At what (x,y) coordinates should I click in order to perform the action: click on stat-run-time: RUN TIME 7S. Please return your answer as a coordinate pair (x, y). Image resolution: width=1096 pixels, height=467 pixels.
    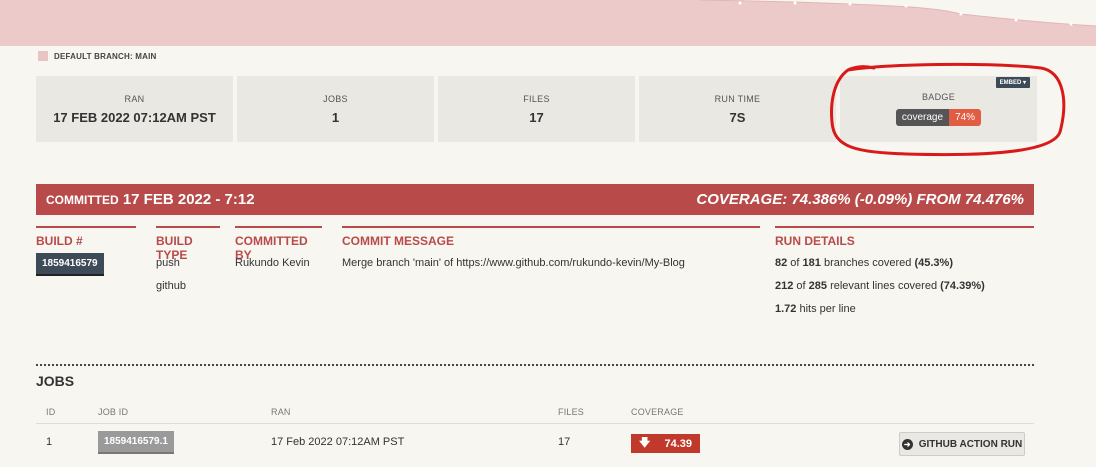
    Looking at the image, I should click on (737, 109).